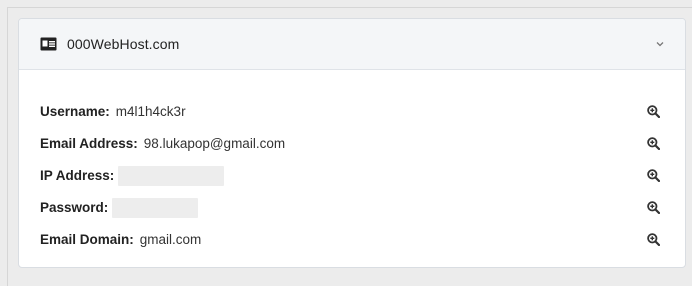  What do you see at coordinates (170, 239) in the screenshot?
I see `field-value: gmail.com` at bounding box center [170, 239].